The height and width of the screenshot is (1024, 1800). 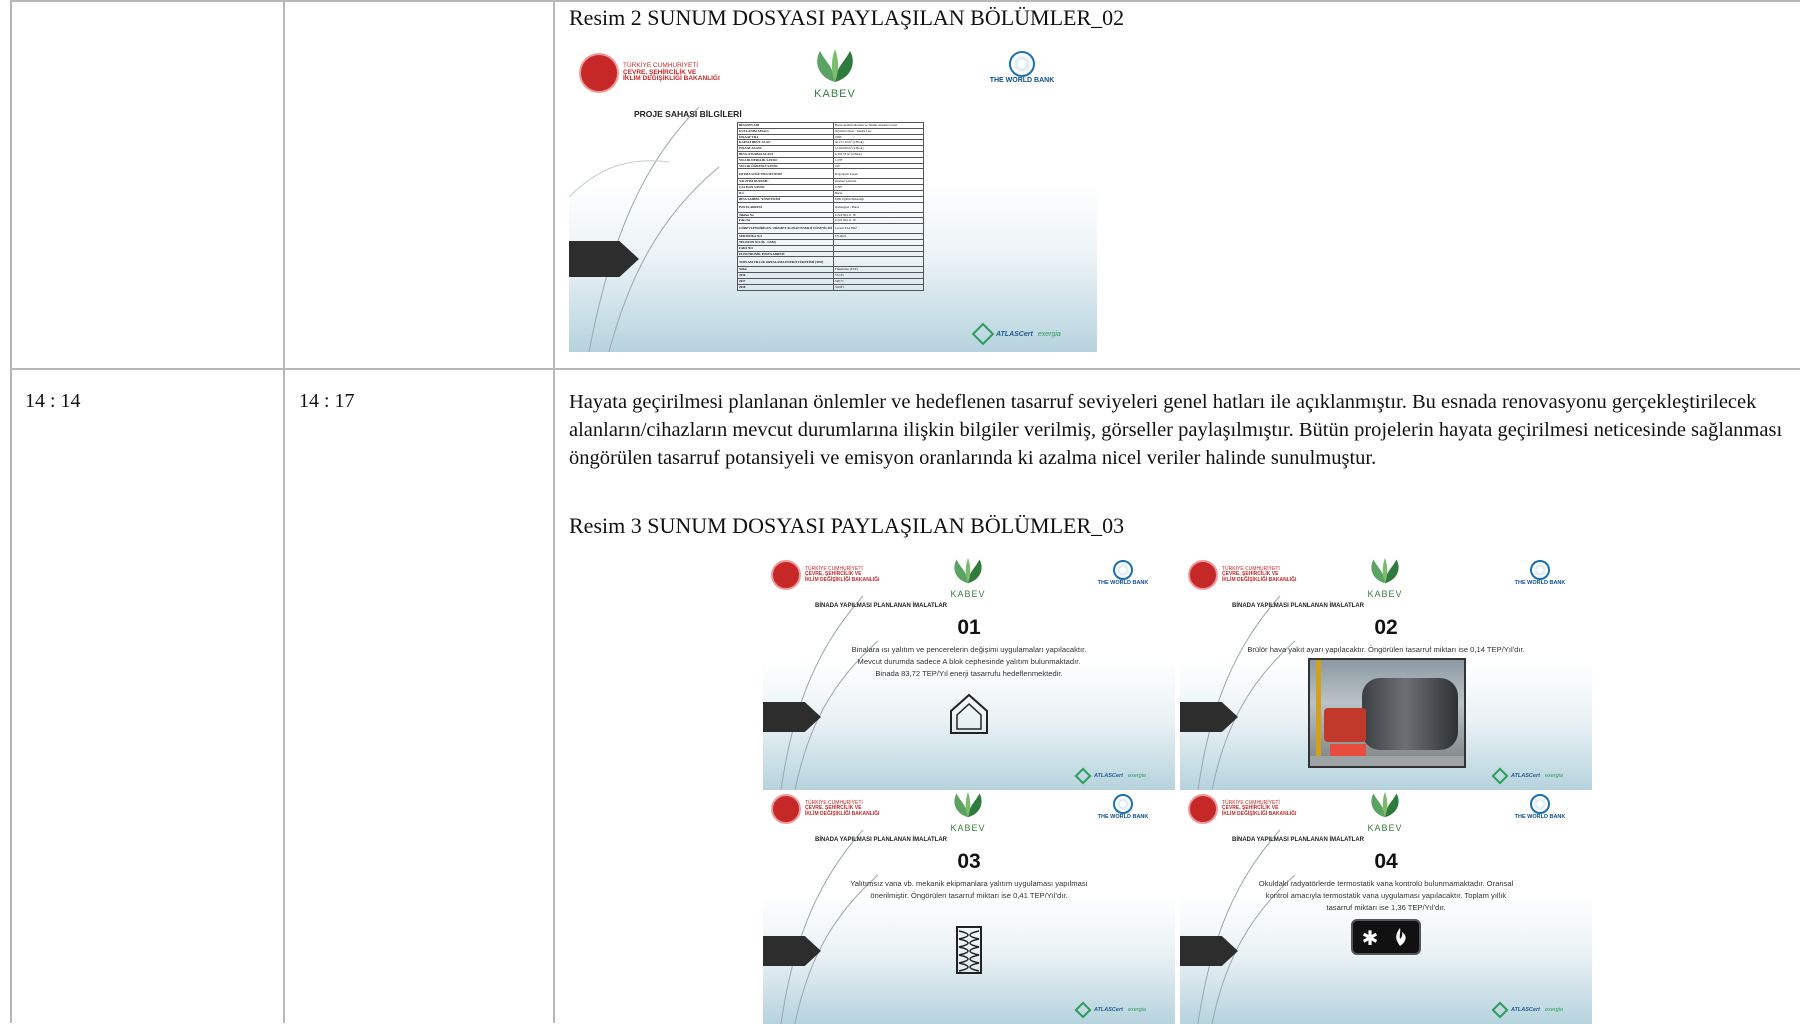 I want to click on thermostat-icon: ✱, so click(x=1386, y=939).